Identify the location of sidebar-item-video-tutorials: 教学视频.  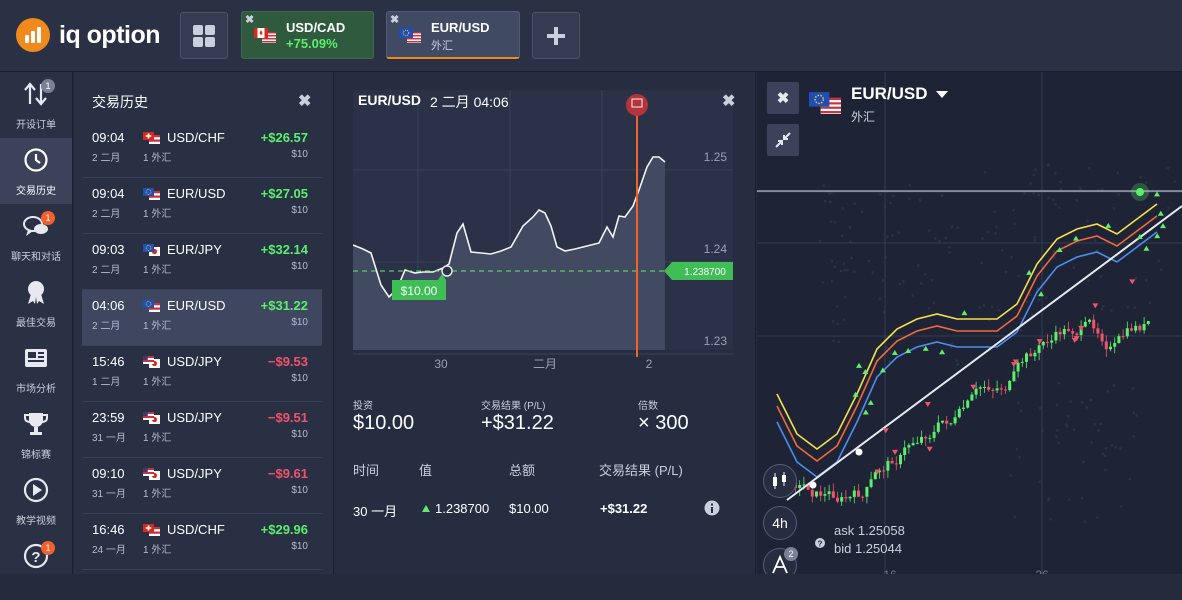
(36, 501).